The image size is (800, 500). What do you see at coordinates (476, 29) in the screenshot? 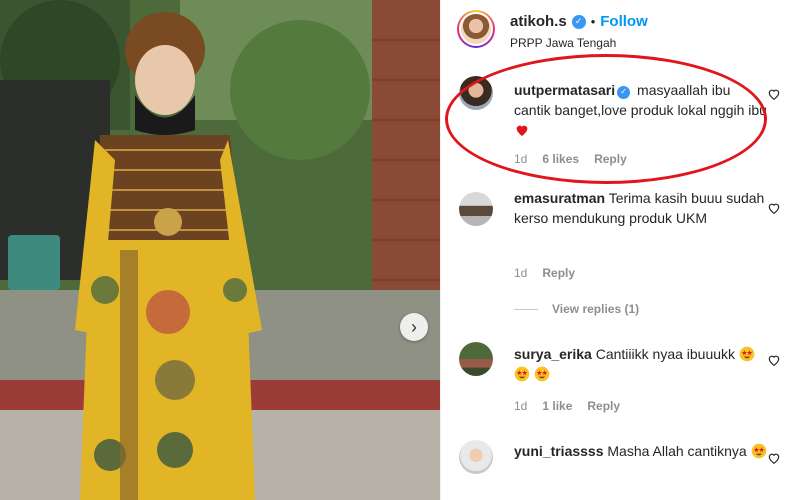
I see `author-avatar` at bounding box center [476, 29].